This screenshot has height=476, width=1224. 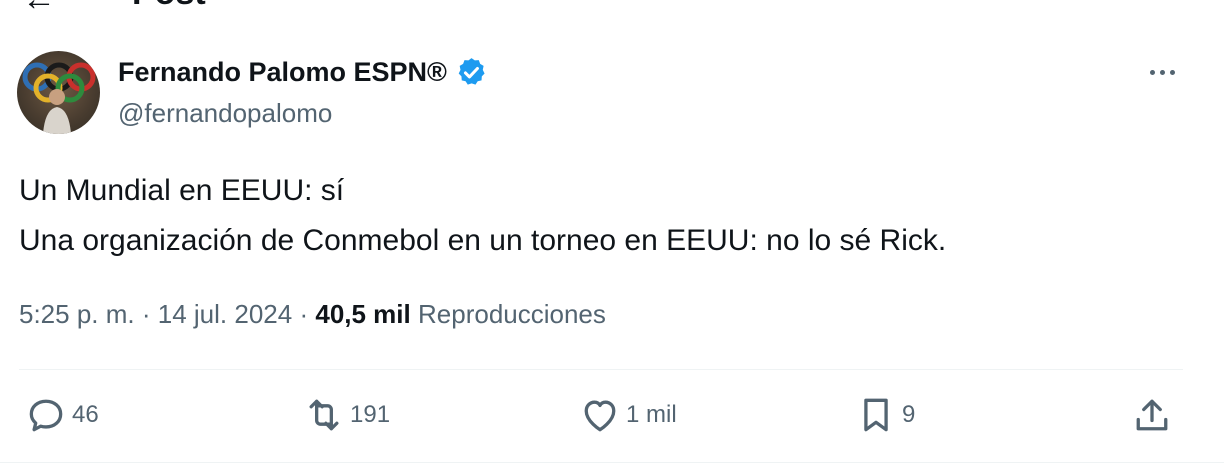 I want to click on share-button, so click(x=1152, y=415).